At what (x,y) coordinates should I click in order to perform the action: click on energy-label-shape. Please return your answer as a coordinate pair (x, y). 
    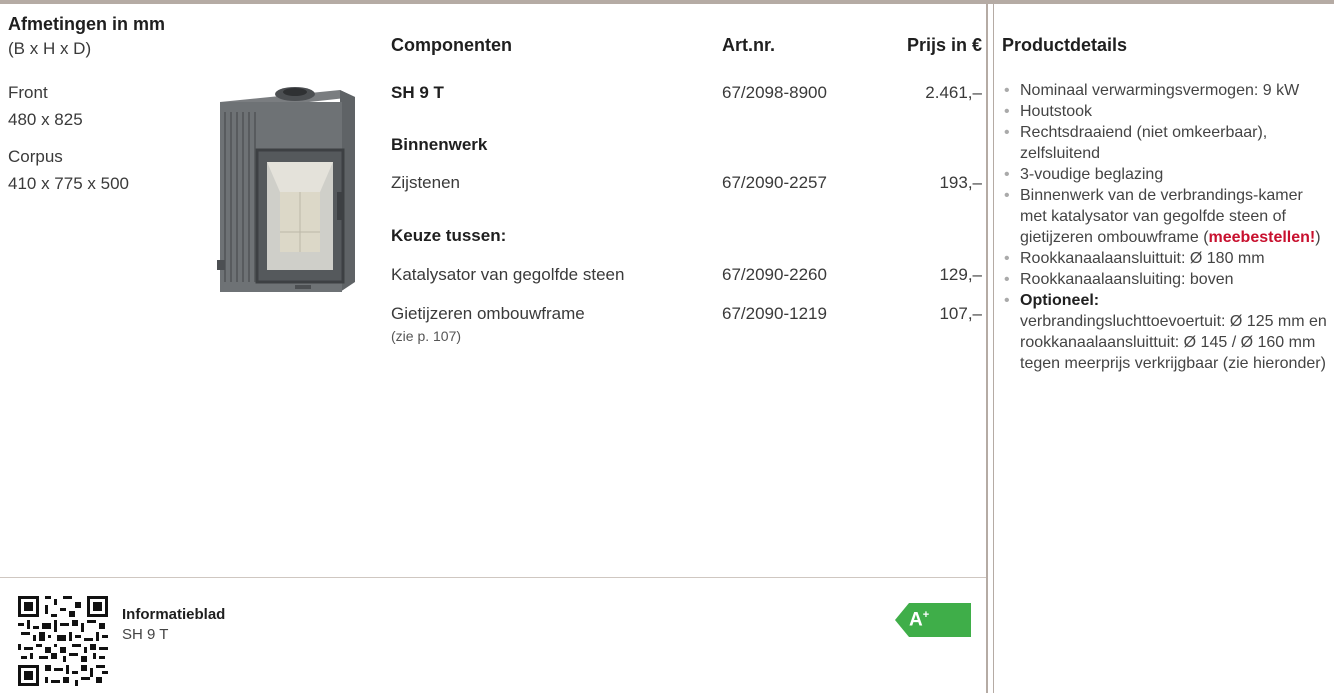
    Looking at the image, I should click on (933, 620).